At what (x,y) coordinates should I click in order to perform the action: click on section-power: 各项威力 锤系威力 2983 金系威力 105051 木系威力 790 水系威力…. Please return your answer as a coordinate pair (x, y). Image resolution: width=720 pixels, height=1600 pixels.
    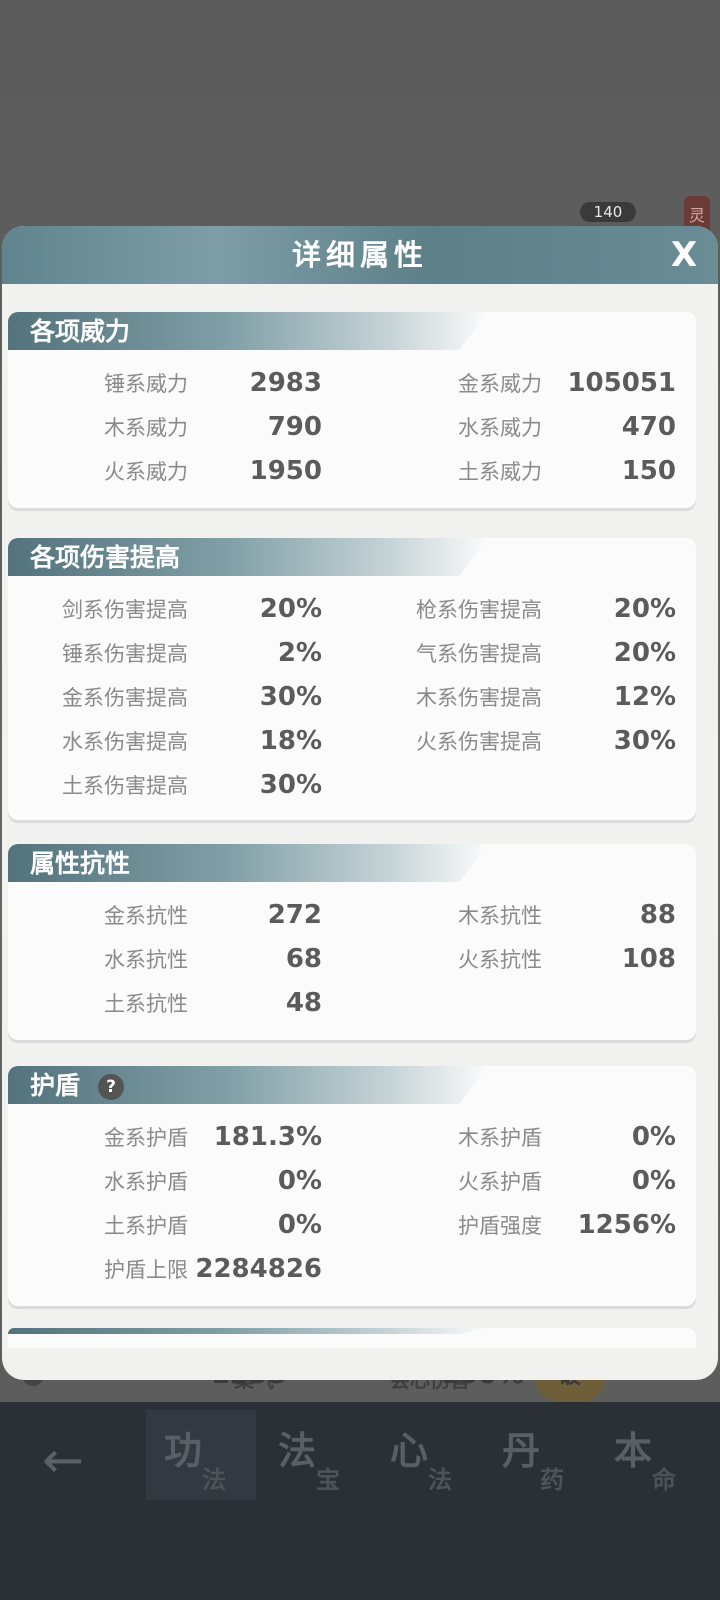
    Looking at the image, I should click on (352, 410).